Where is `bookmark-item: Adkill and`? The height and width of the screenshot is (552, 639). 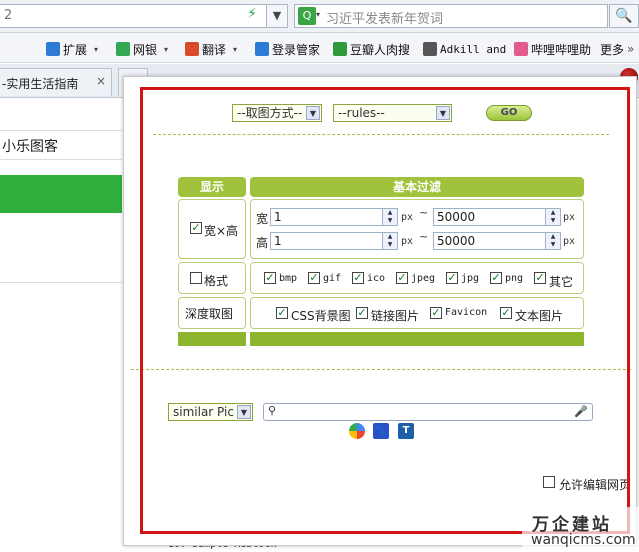 bookmark-item: Adkill and is located at coordinates (464, 49).